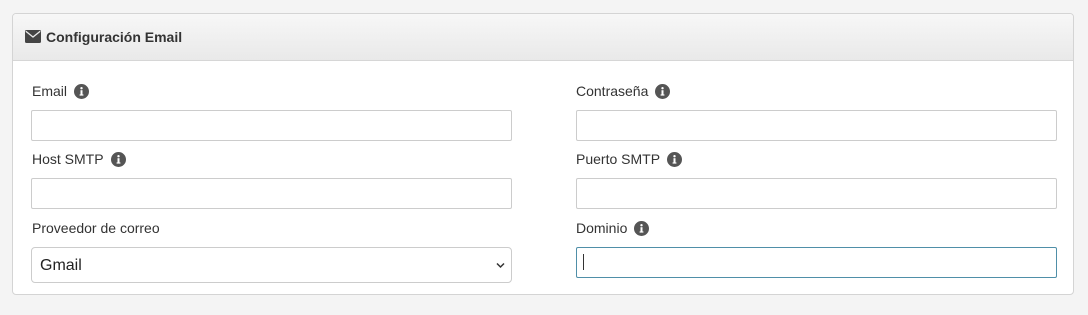 This screenshot has width=1088, height=315. Describe the element at coordinates (816, 125) in the screenshot. I see `password-input` at that location.